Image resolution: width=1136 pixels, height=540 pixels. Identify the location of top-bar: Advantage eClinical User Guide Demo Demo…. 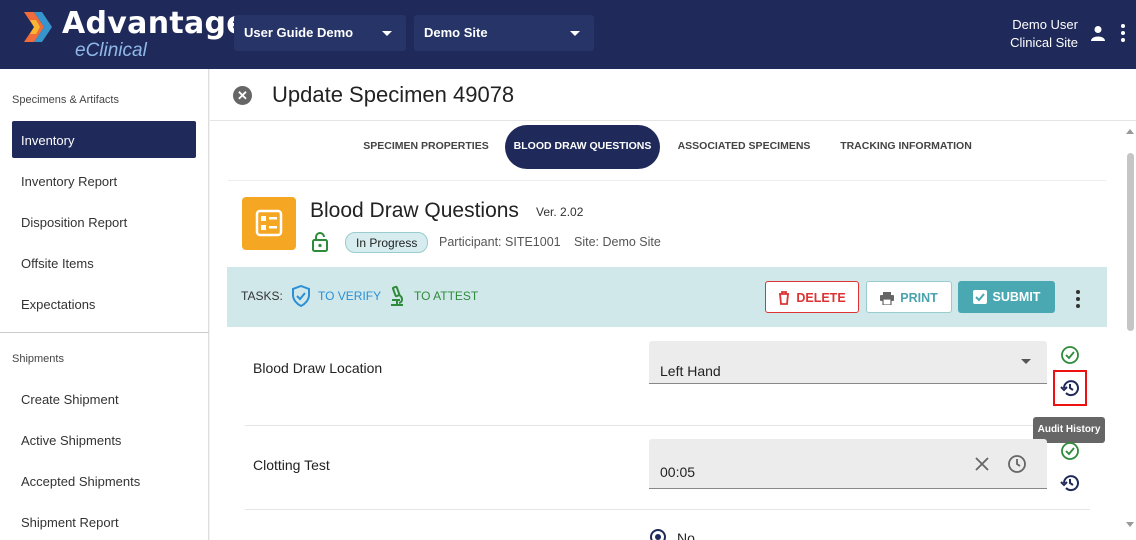
(568, 34).